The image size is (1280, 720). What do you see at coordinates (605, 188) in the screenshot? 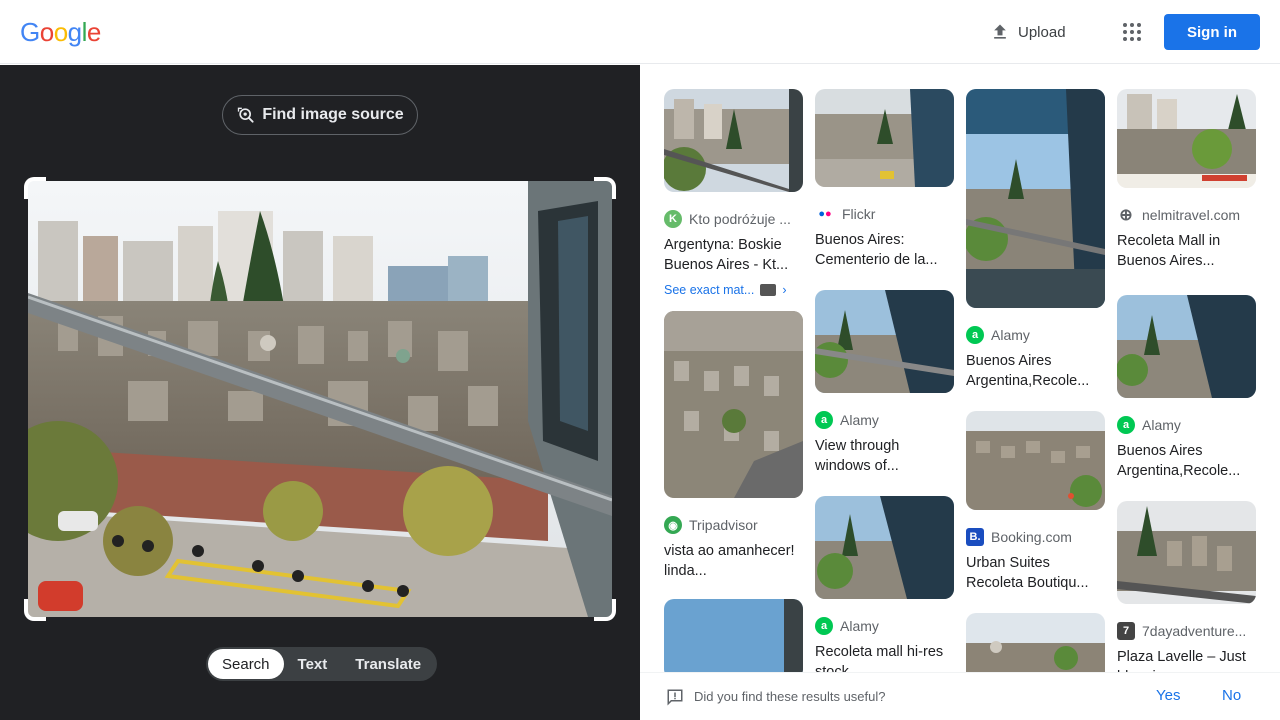
I see `crop-handle-top-right` at bounding box center [605, 188].